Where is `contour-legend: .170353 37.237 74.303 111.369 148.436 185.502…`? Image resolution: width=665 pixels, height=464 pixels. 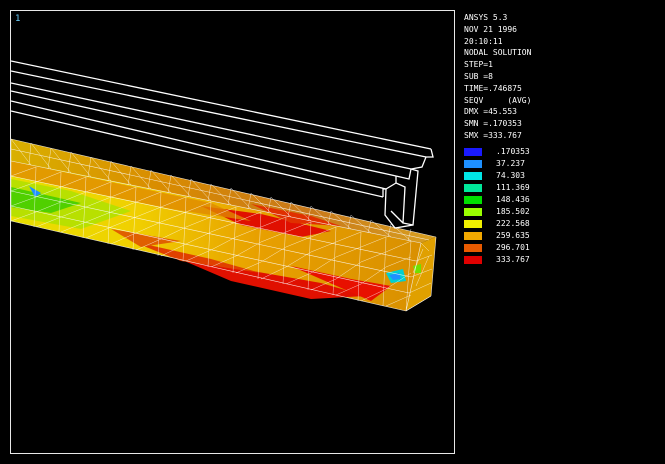 contour-legend: .170353 37.237 74.303 111.369 148.436 185.502… is located at coordinates (561, 206).